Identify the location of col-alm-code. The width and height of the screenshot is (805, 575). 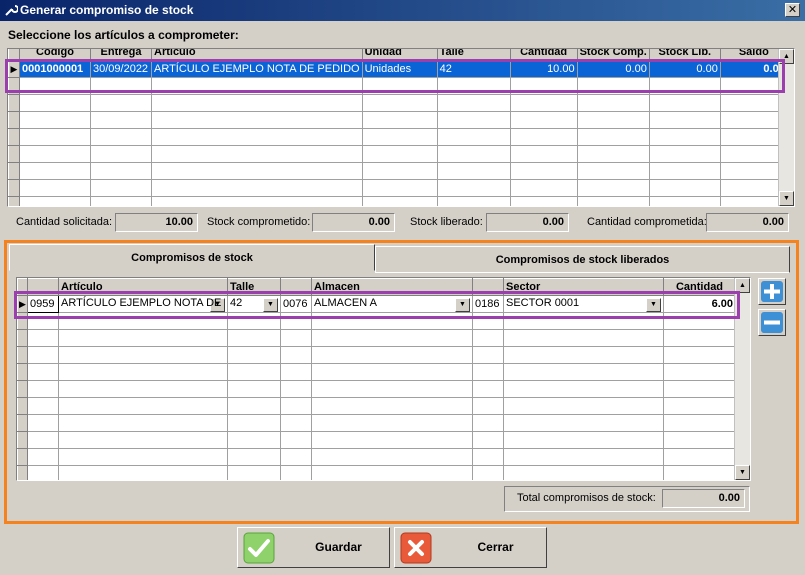
(296, 287).